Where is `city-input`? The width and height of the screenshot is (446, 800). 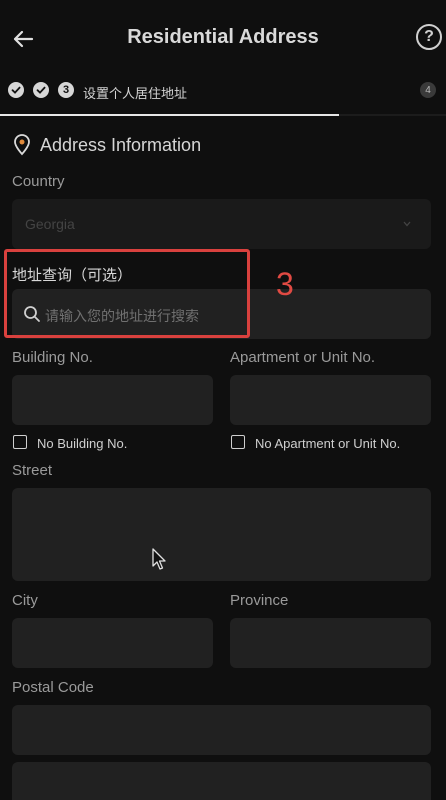
city-input is located at coordinates (112, 643).